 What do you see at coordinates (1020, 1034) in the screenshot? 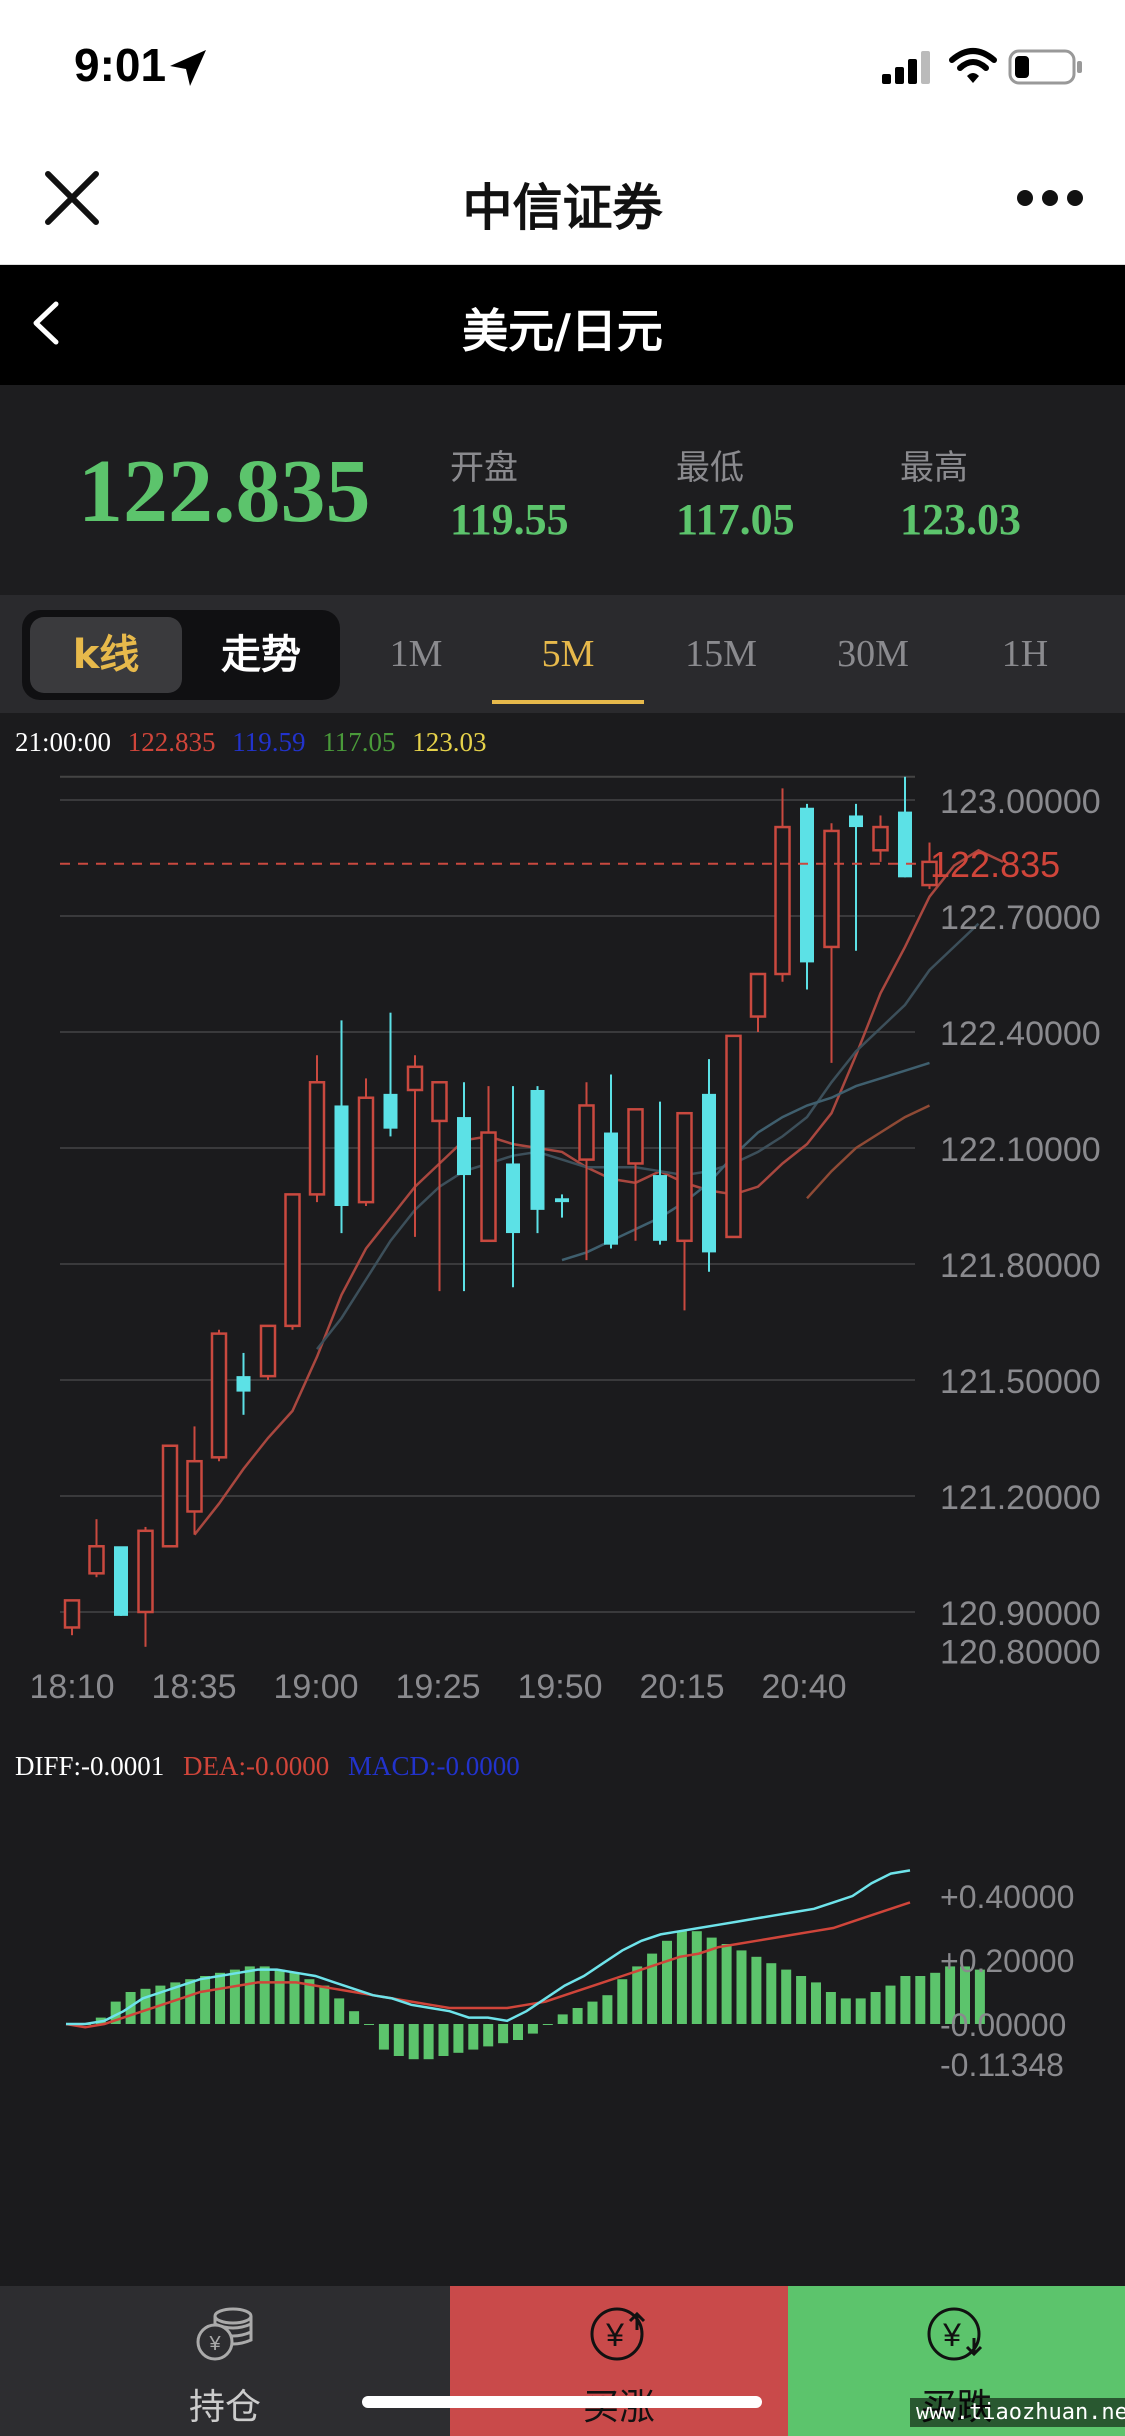
I see `price-tick-label: 122.40000` at bounding box center [1020, 1034].